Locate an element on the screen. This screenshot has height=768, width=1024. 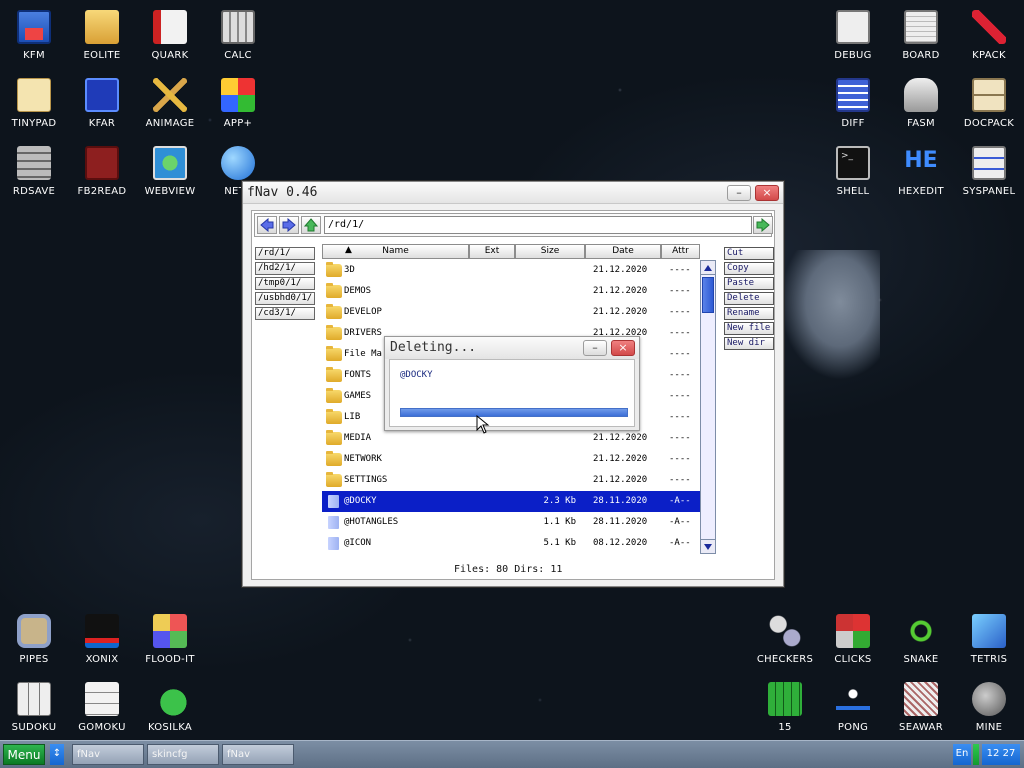
desktop-icon-diff: DIFF is located at coordinates (853, 103).